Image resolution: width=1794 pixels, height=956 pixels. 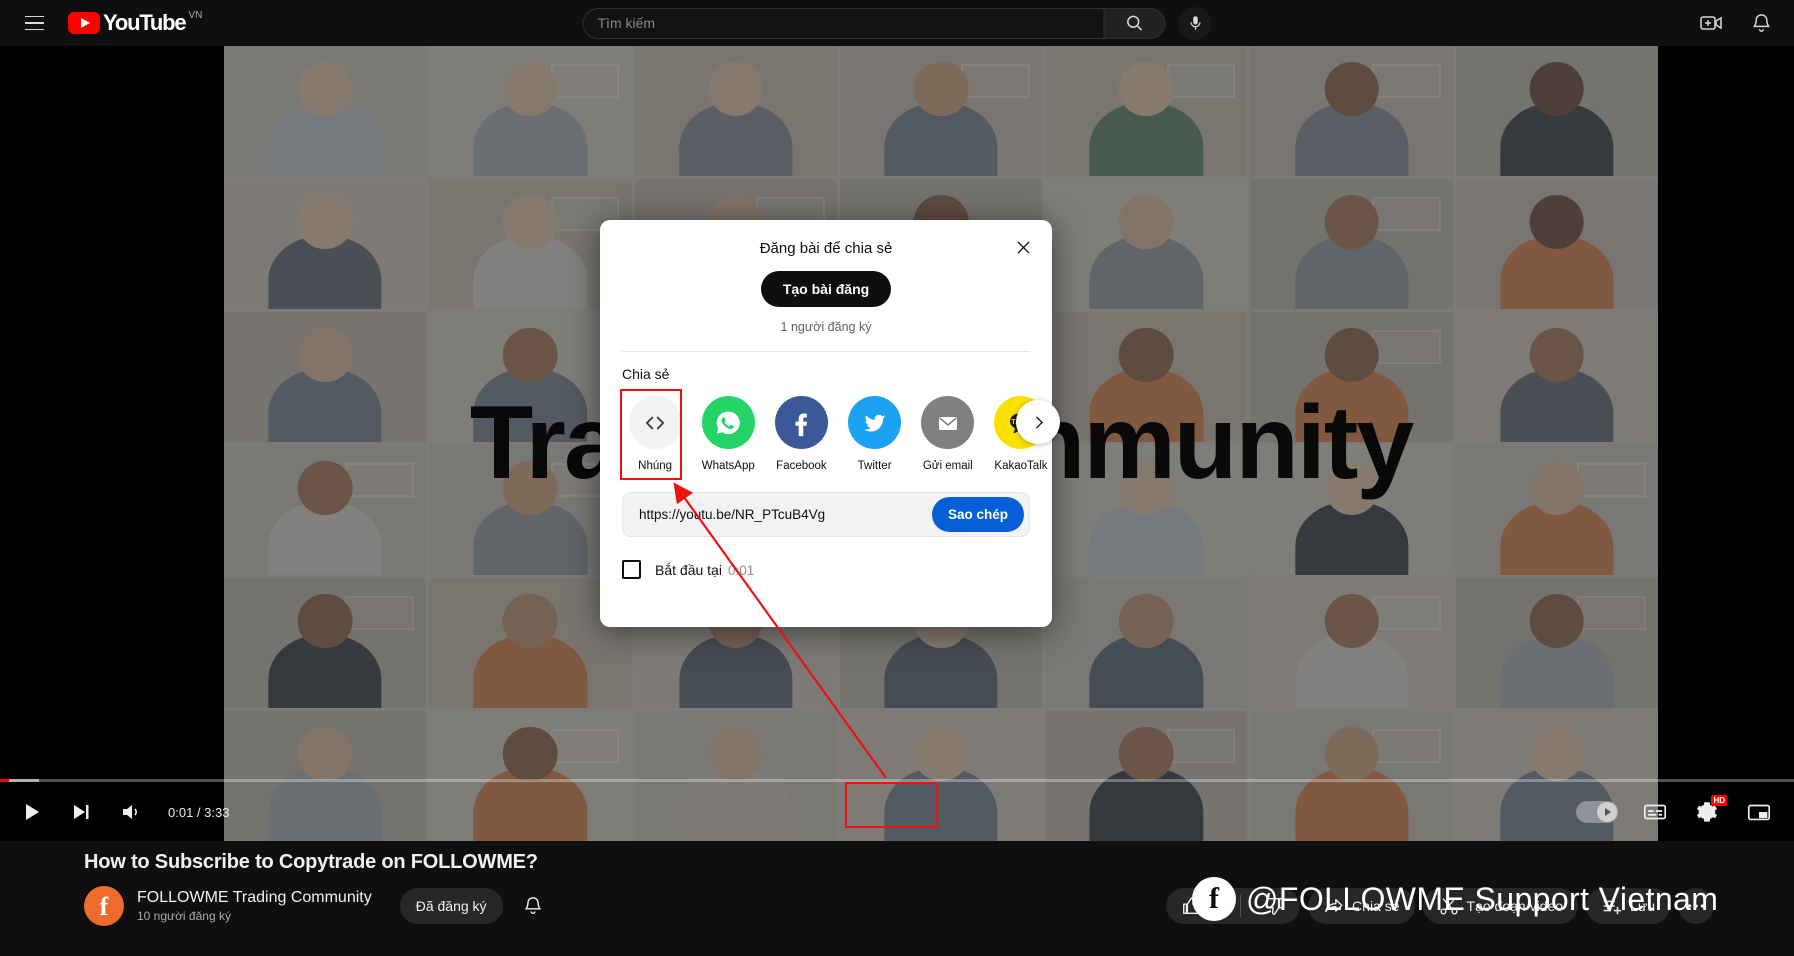 I want to click on time-display: 0:01 / 3:33, so click(x=199, y=812).